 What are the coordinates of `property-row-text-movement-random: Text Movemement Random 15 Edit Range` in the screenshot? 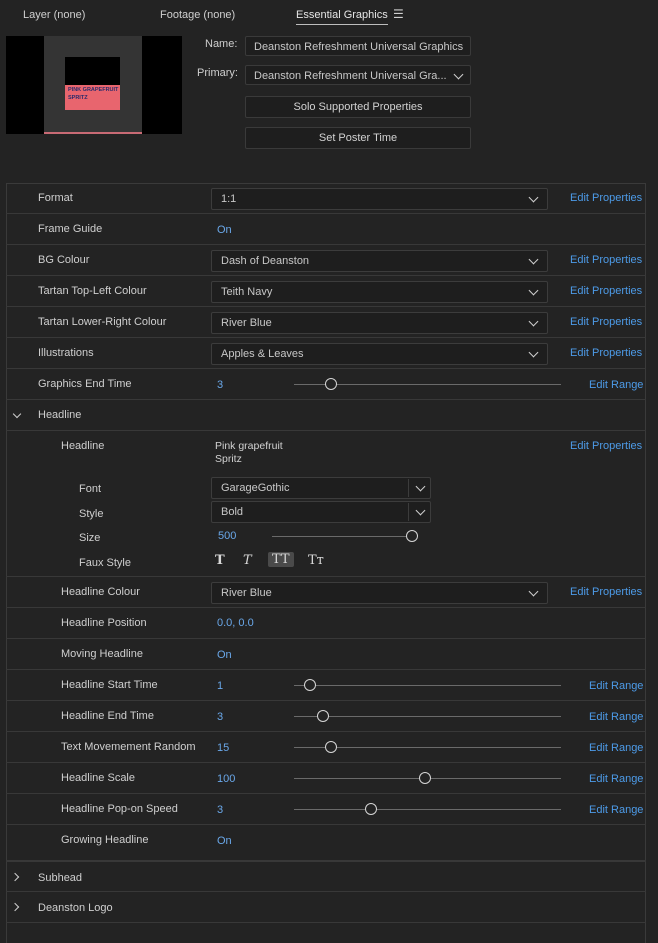 It's located at (326, 747).